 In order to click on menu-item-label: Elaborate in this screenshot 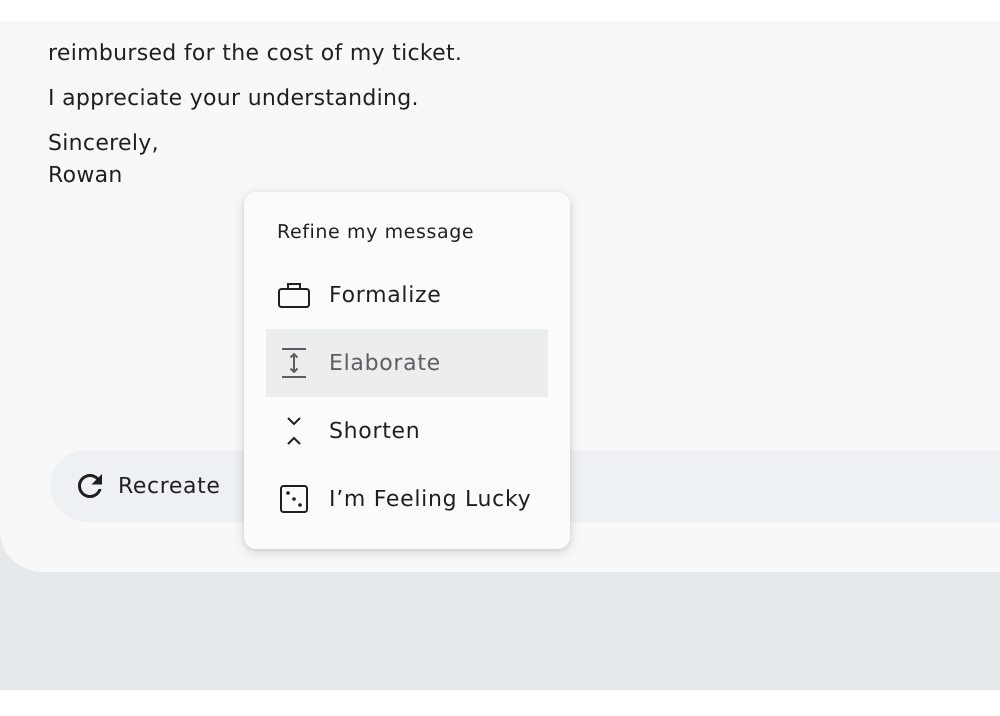, I will do `click(385, 363)`.